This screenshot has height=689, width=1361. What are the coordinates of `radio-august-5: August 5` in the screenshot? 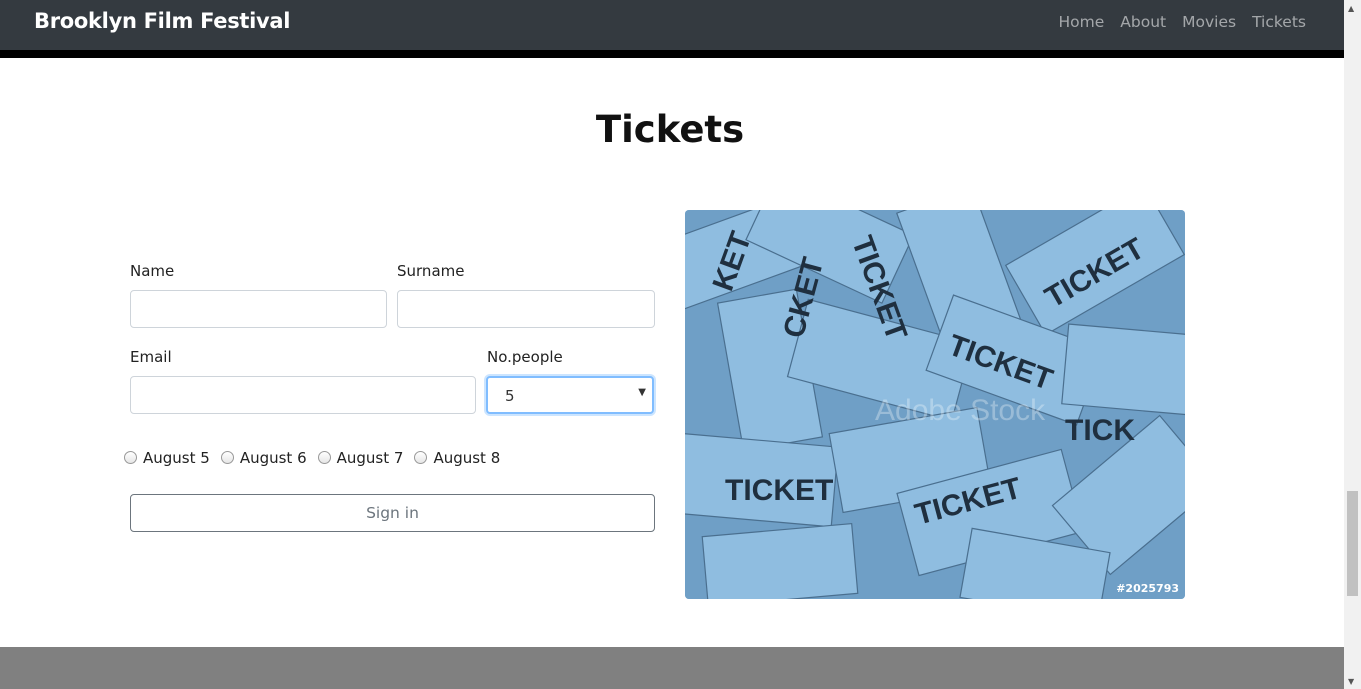 It's located at (167, 458).